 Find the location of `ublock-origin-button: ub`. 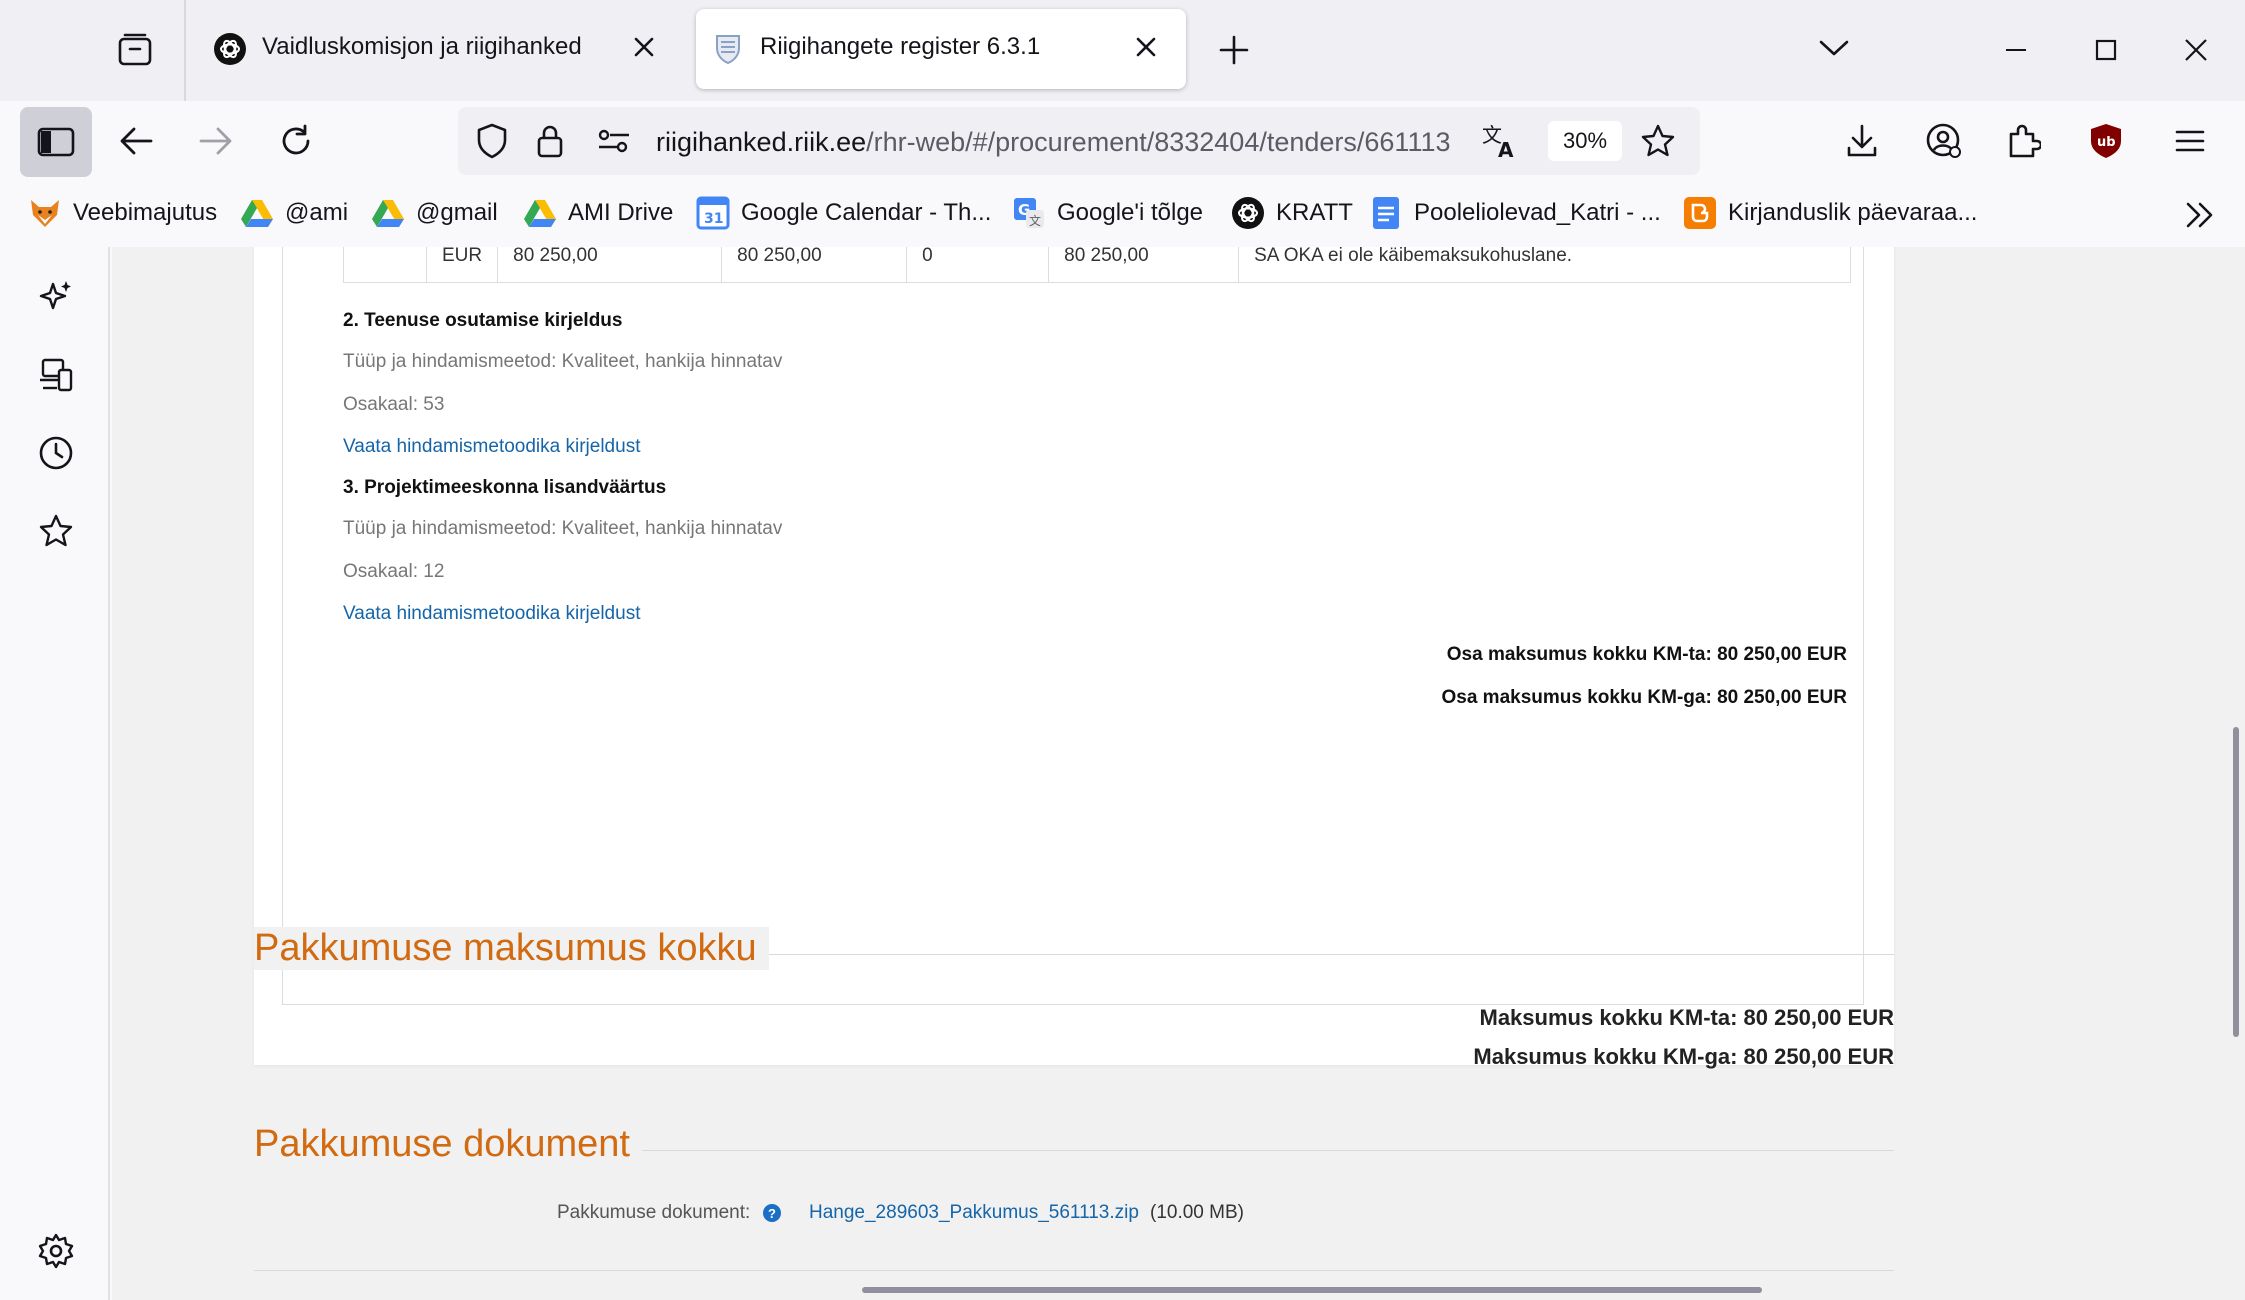

ublock-origin-button: ub is located at coordinates (2106, 141).